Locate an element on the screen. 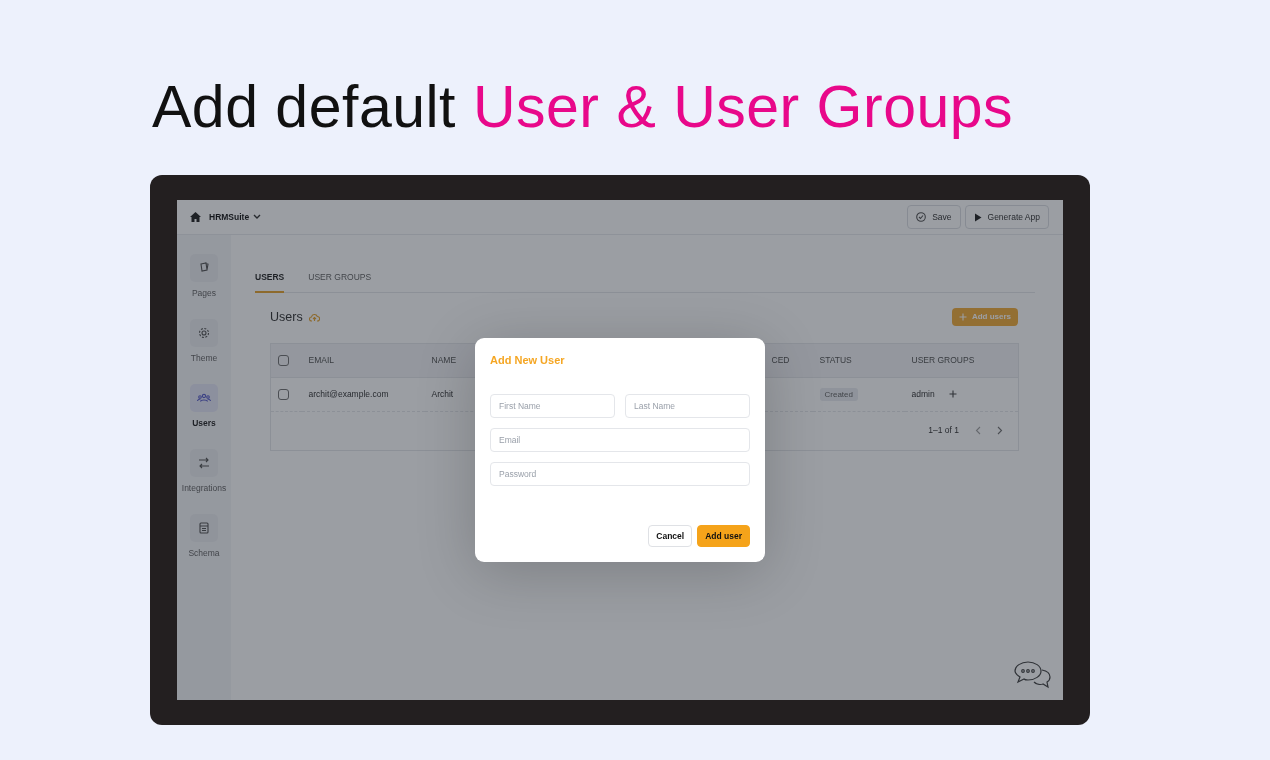 Image resolution: width=1270 pixels, height=760 pixels. generate-app-button: Generate App is located at coordinates (1006, 217).